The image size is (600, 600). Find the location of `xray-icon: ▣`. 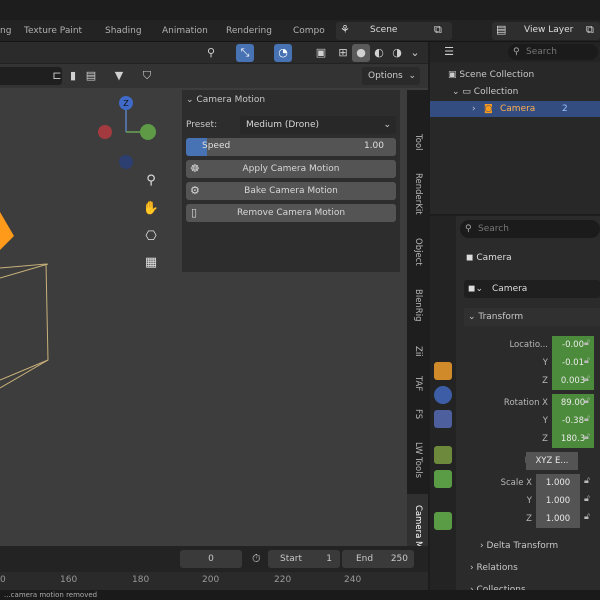

xray-icon: ▣ is located at coordinates (321, 53).